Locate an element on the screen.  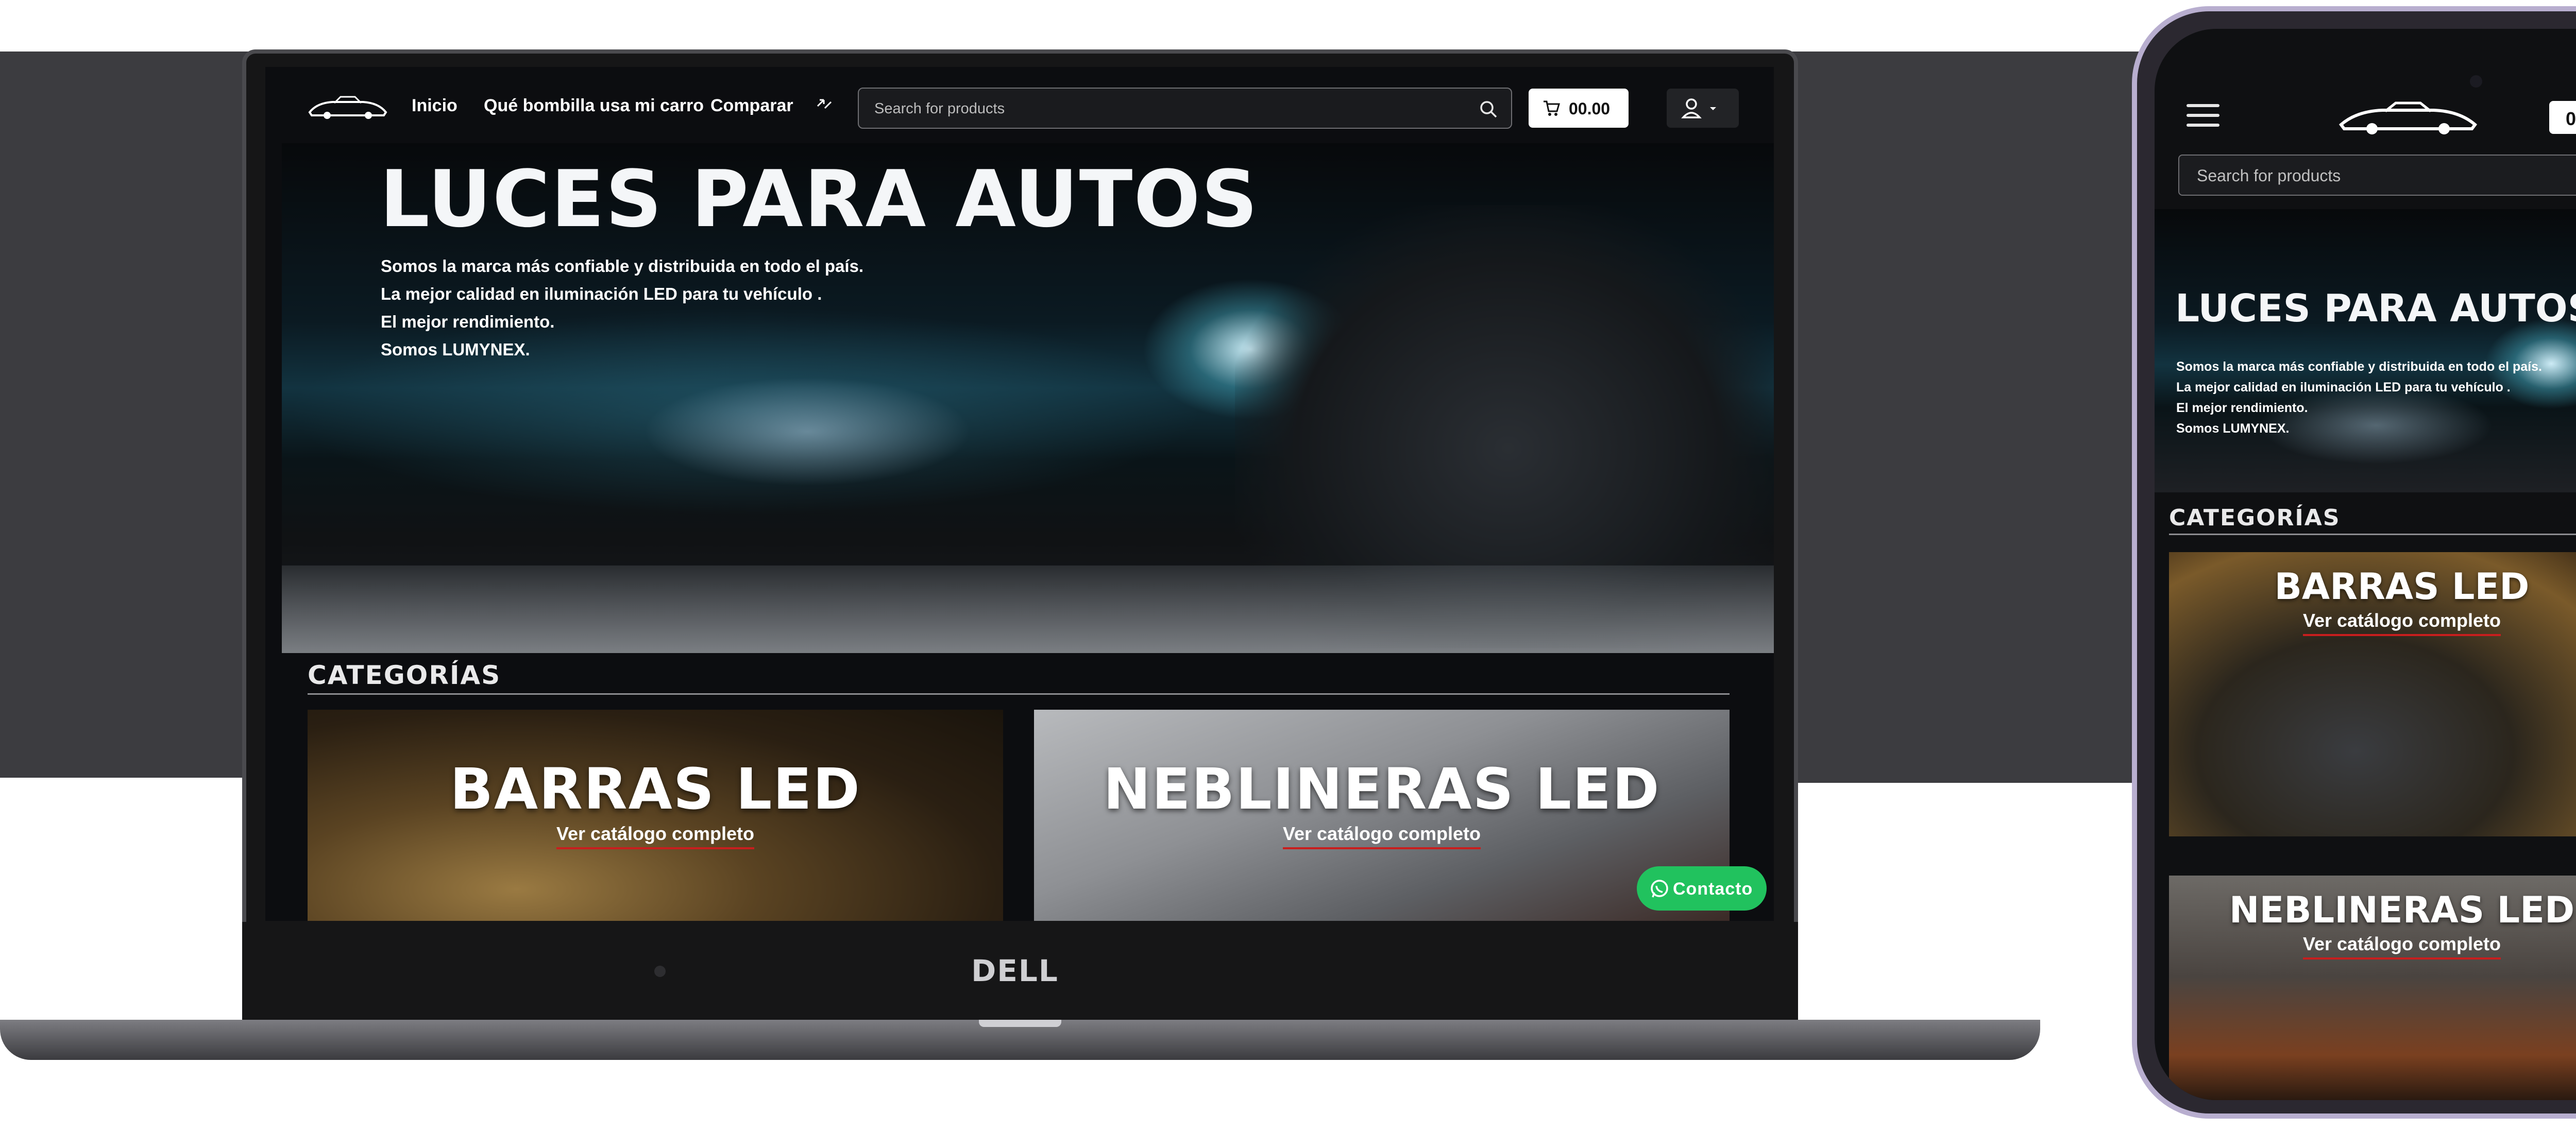
hero-ground is located at coordinates (1028, 609).